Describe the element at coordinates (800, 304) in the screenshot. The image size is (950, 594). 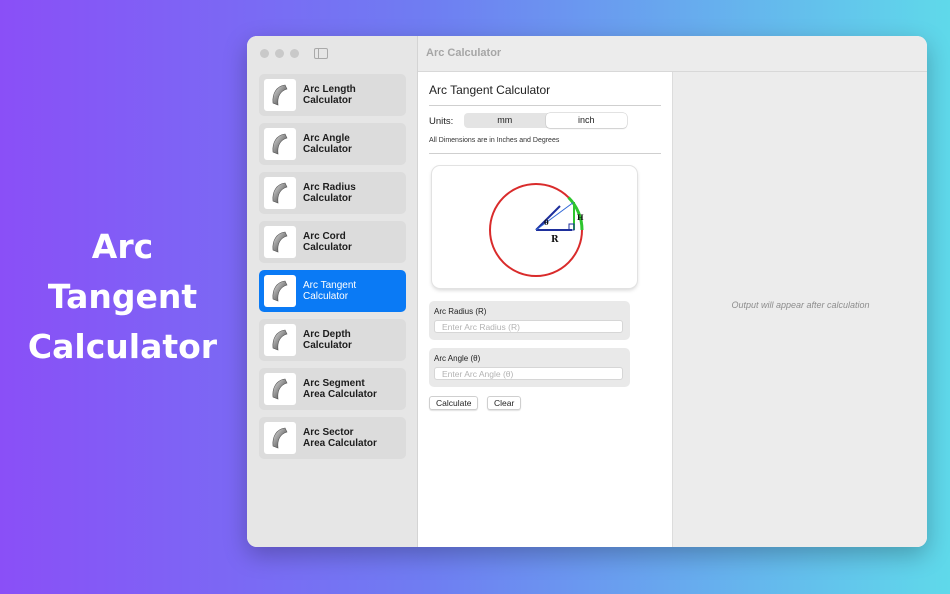
I see `output-placeholder: Output will appear after calculation` at that location.